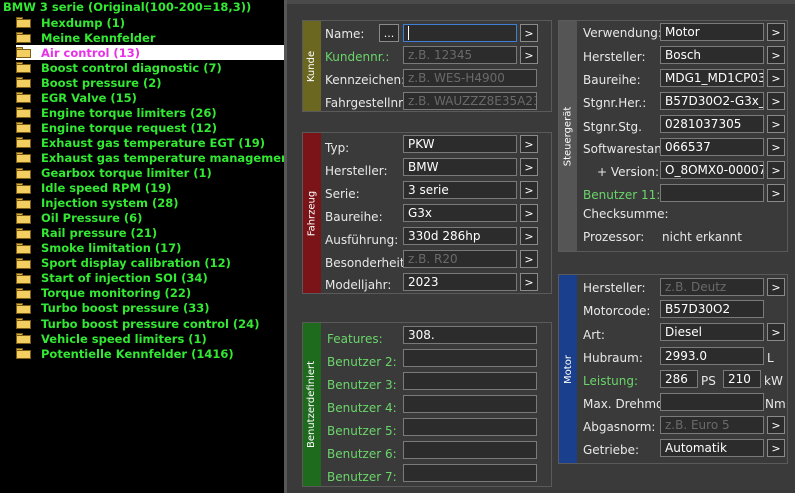 The height and width of the screenshot is (493, 795). Describe the element at coordinates (355, 339) in the screenshot. I see `features-label: Features:` at that location.